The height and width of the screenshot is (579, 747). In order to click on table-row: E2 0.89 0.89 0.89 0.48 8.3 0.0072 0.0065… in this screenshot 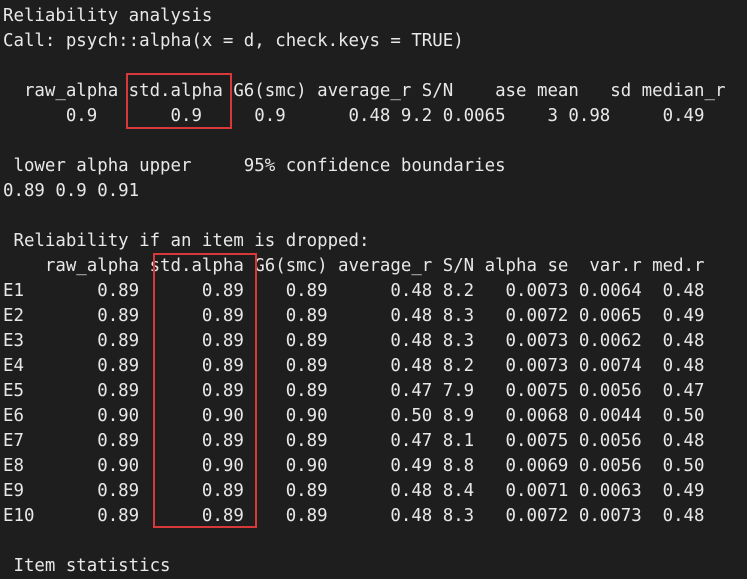, I will do `click(354, 316)`.